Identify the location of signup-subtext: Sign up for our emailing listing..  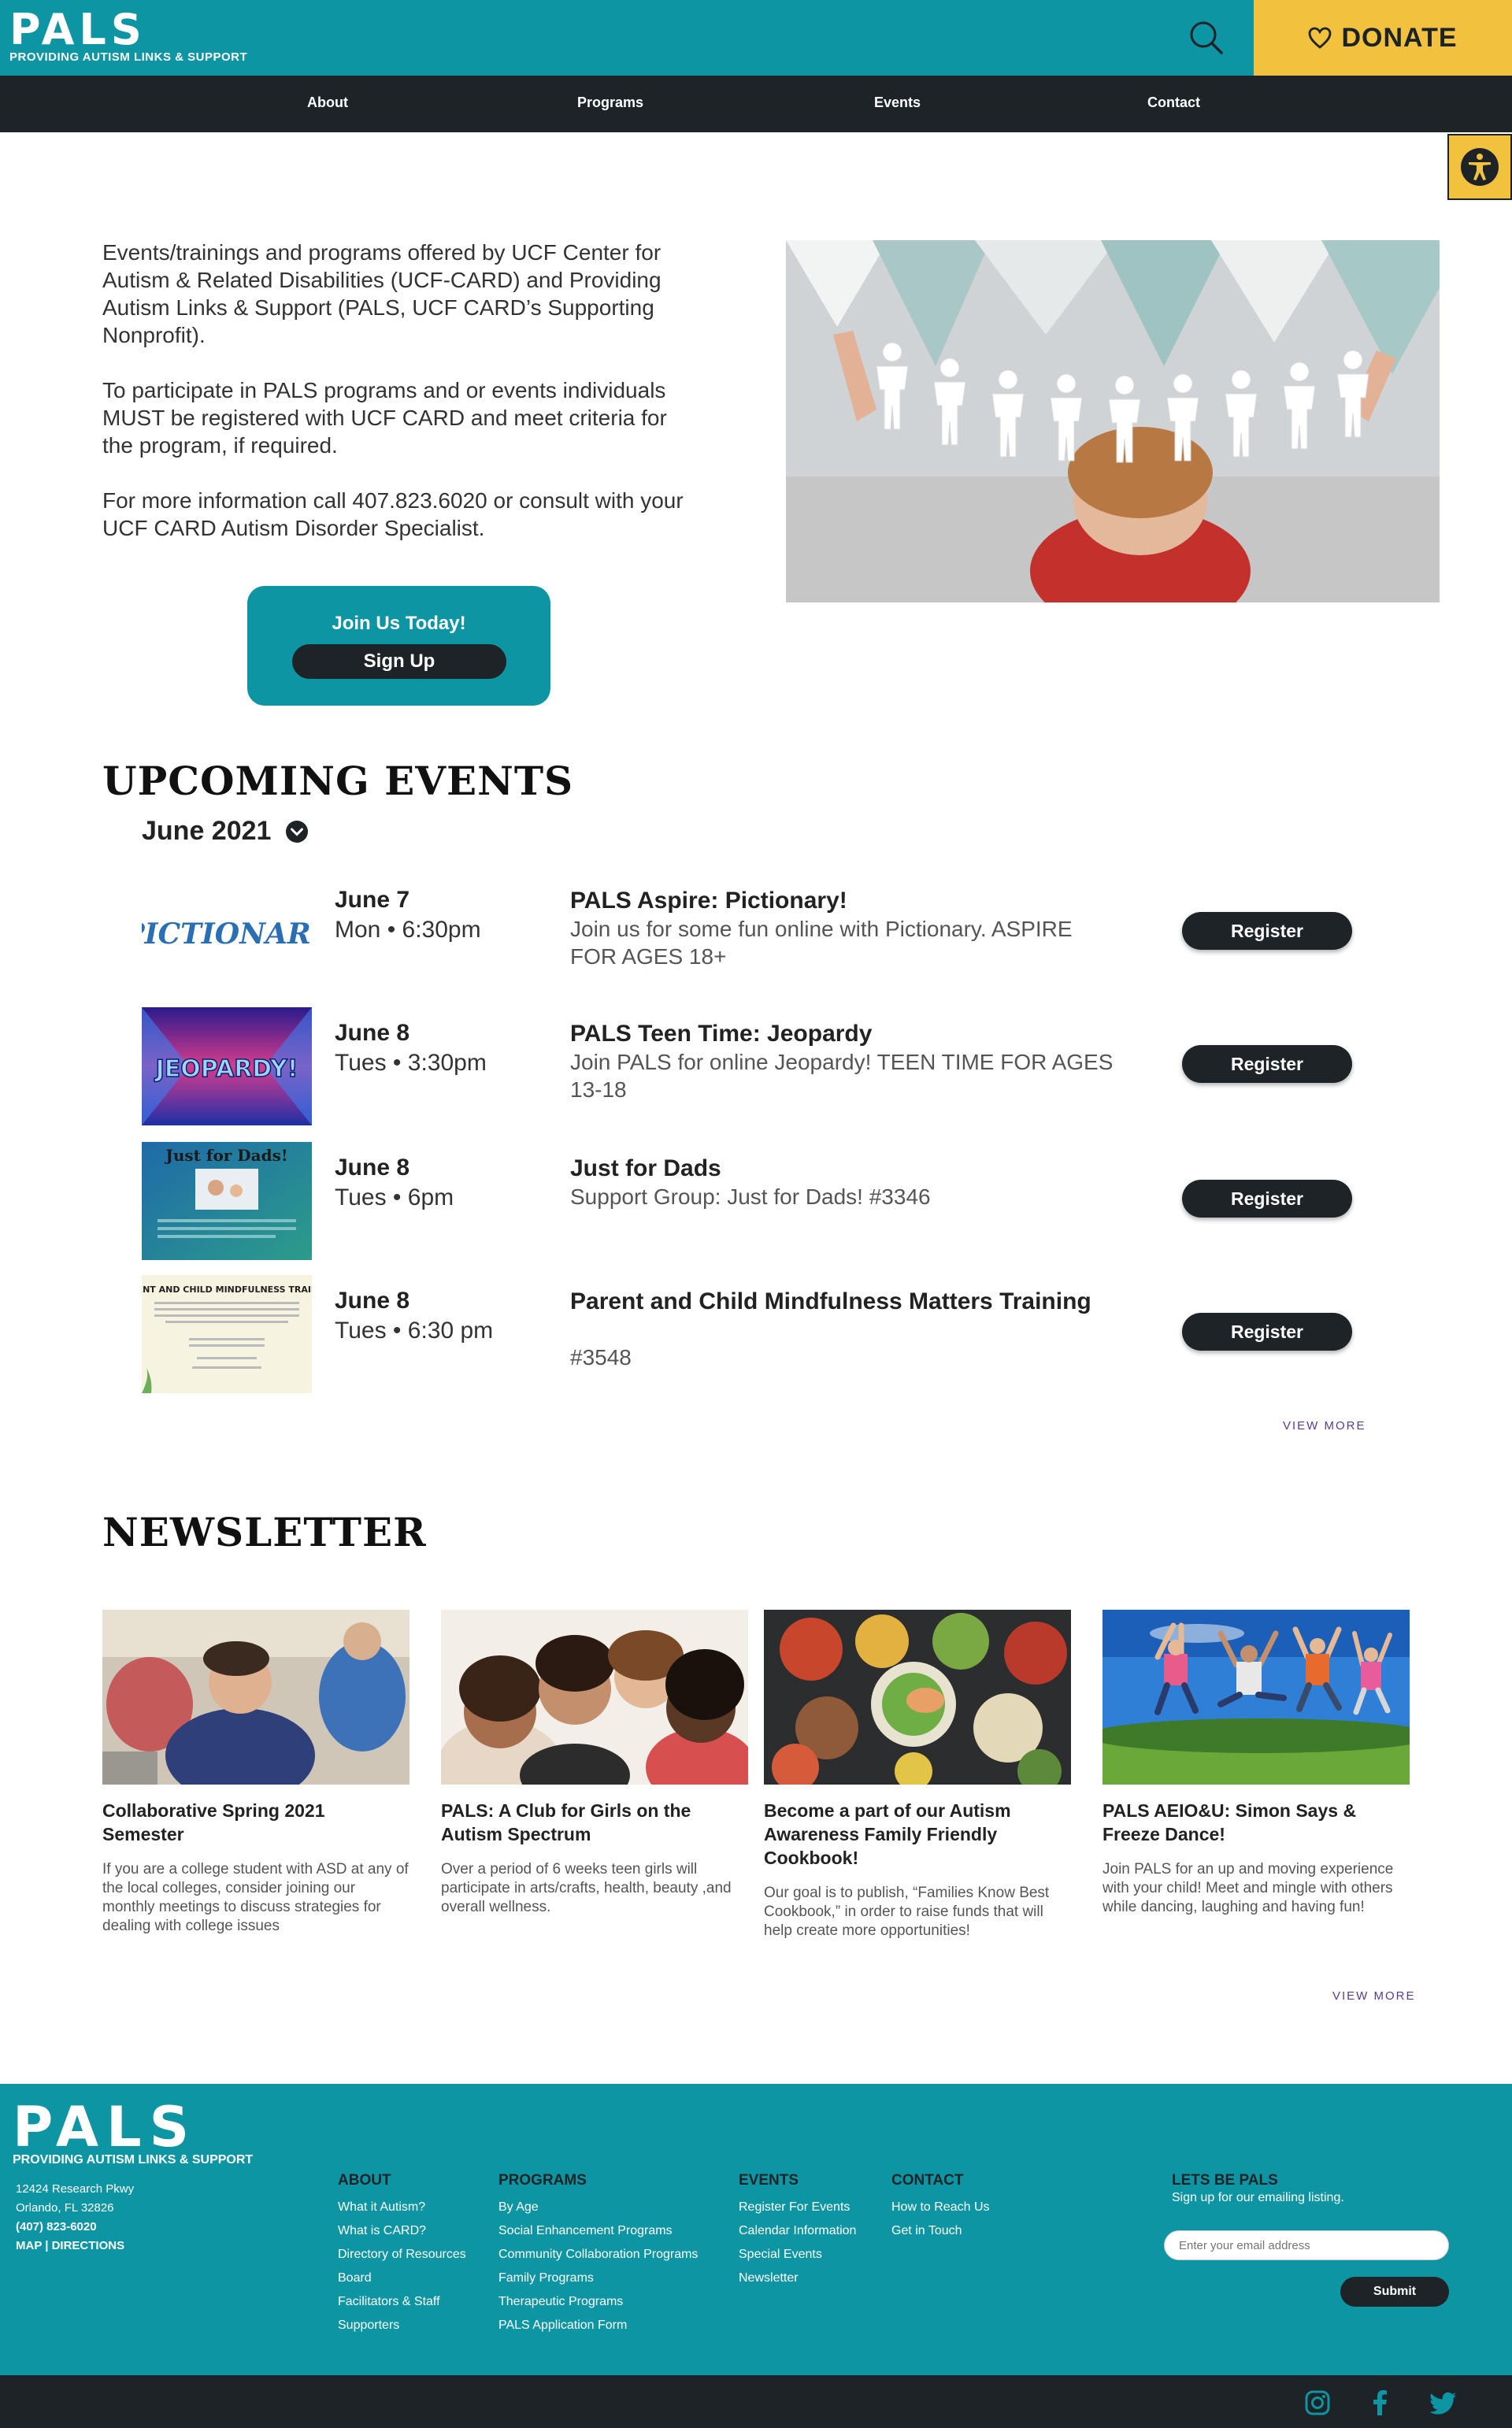
(1258, 2197).